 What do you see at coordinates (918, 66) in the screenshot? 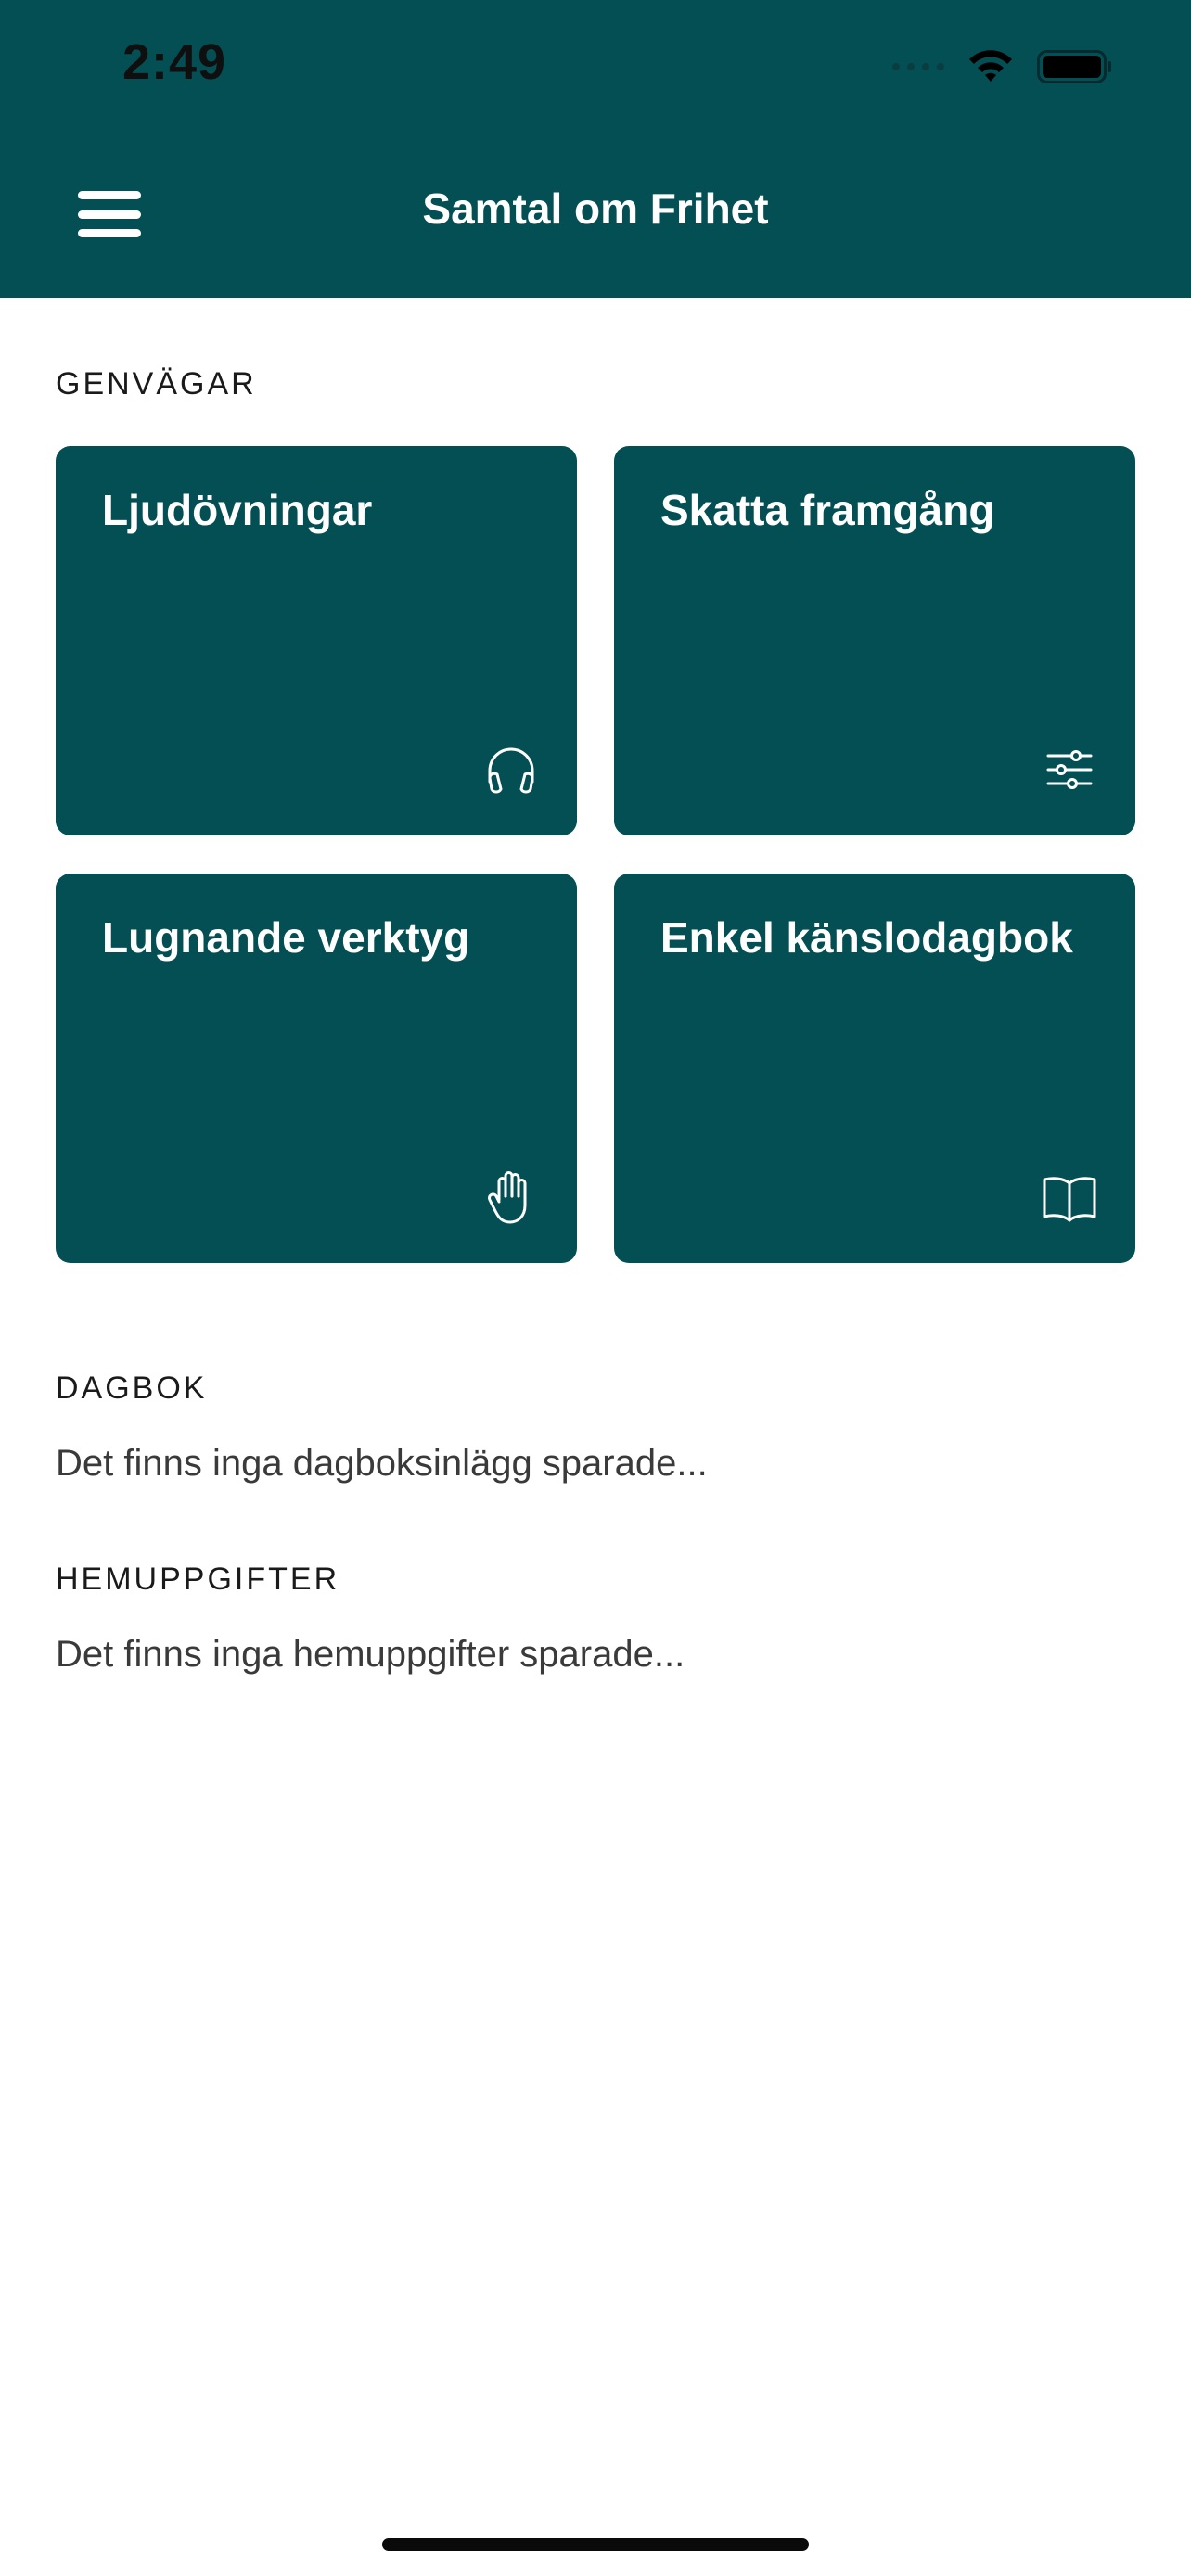
I see `cellular-signal-icon` at bounding box center [918, 66].